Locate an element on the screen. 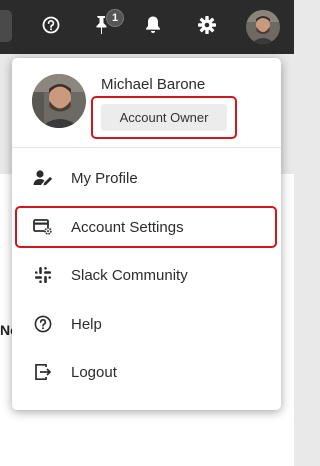 This screenshot has height=466, width=320. user-avatar is located at coordinates (263, 27).